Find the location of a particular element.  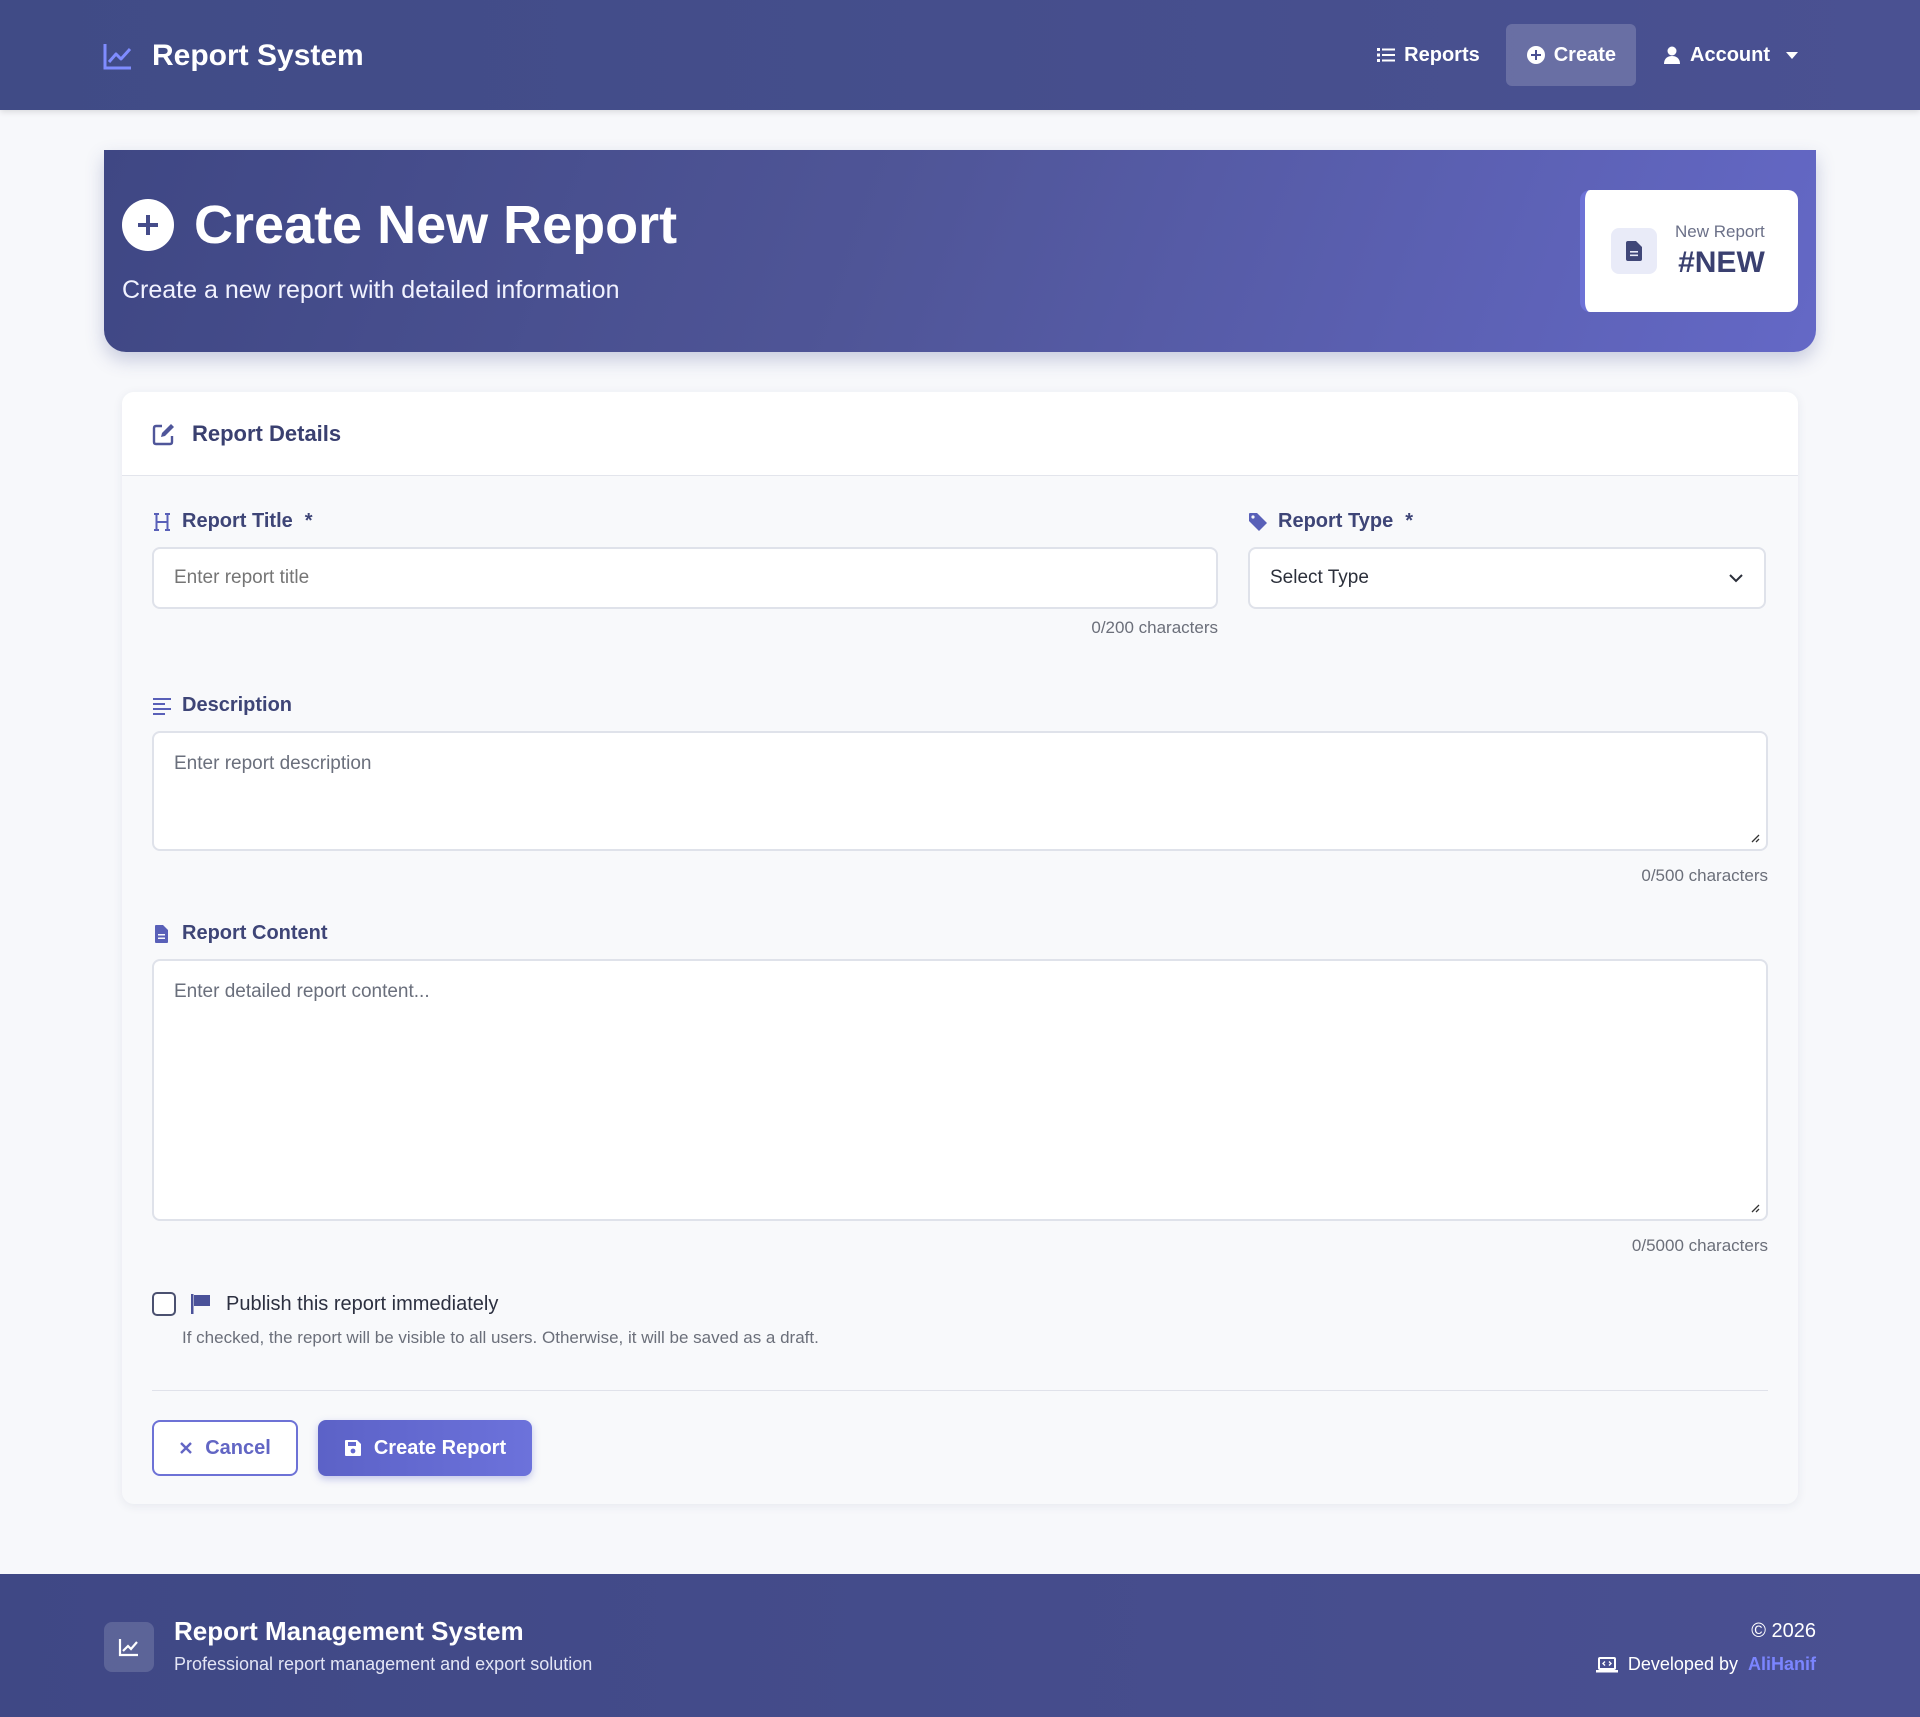

description-textarea: Enter report description is located at coordinates (960, 791).